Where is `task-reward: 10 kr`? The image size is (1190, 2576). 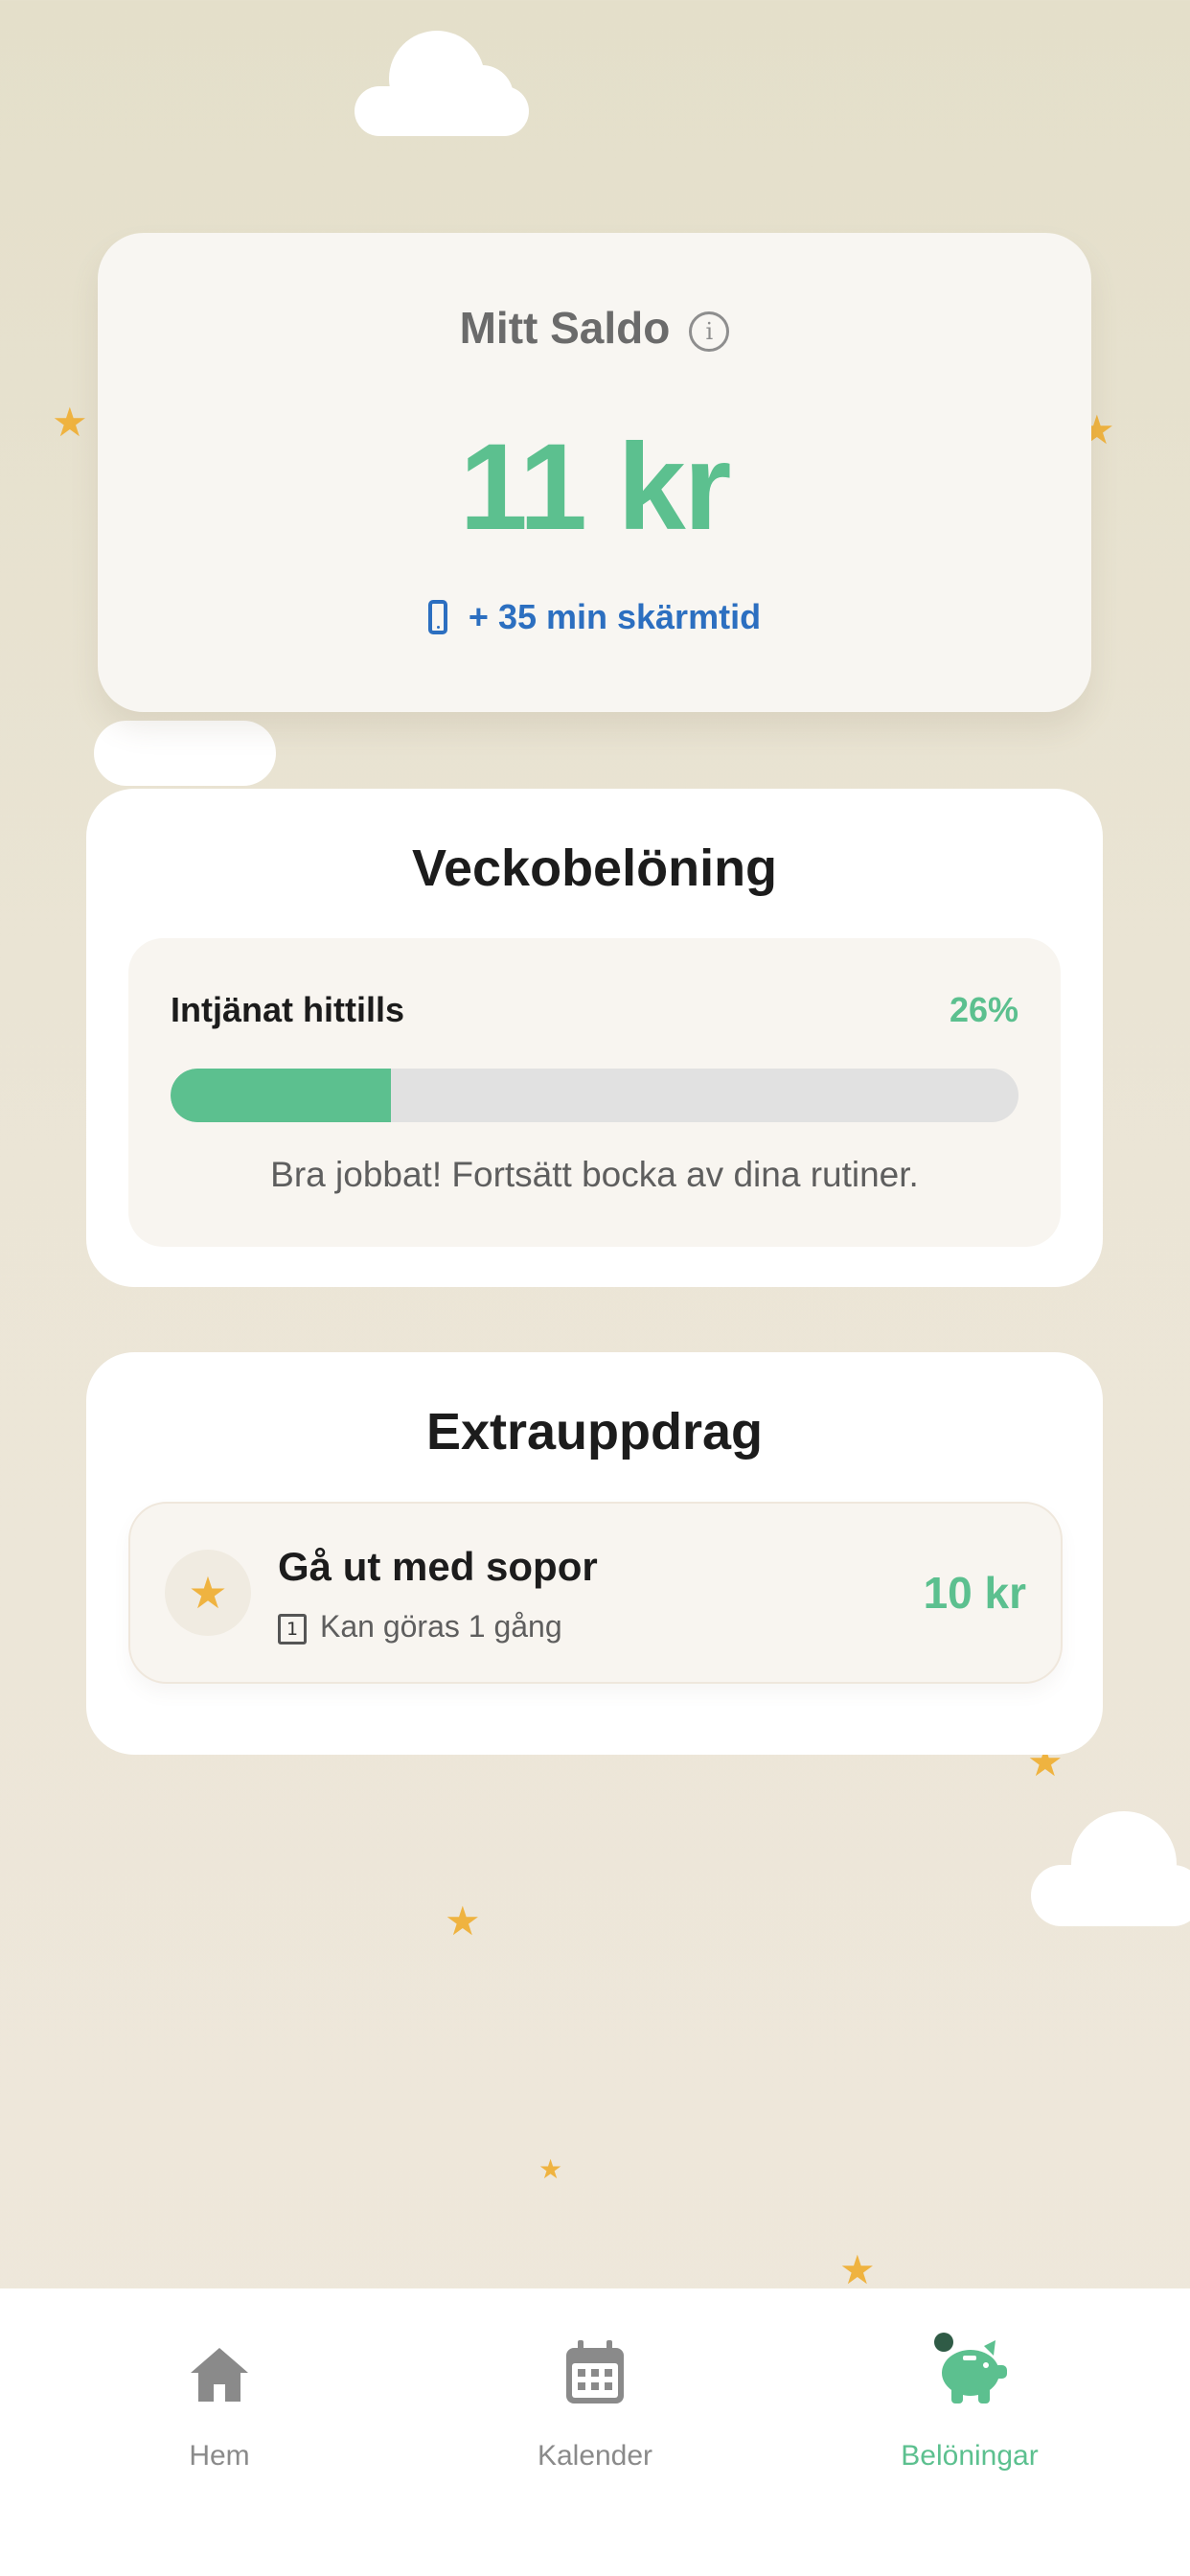
task-reward: 10 kr is located at coordinates (975, 1593).